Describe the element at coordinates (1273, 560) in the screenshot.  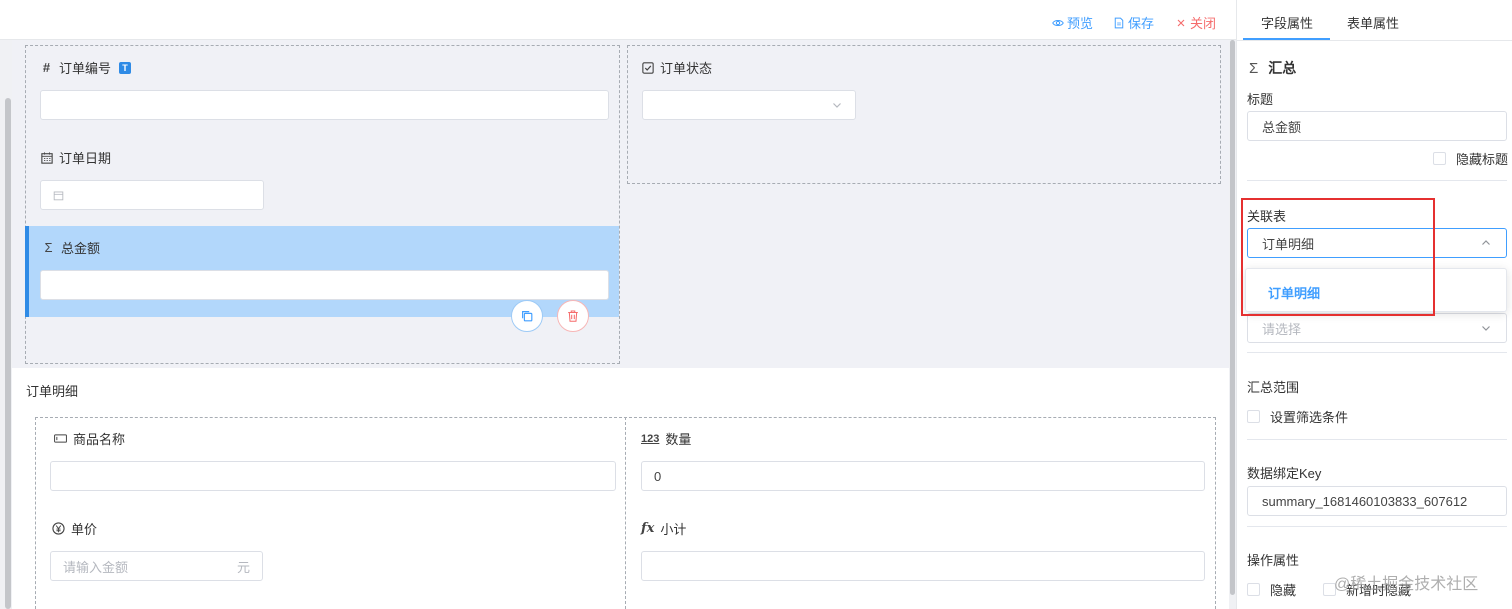
I see `operation-attributes-label: 操作属性` at that location.